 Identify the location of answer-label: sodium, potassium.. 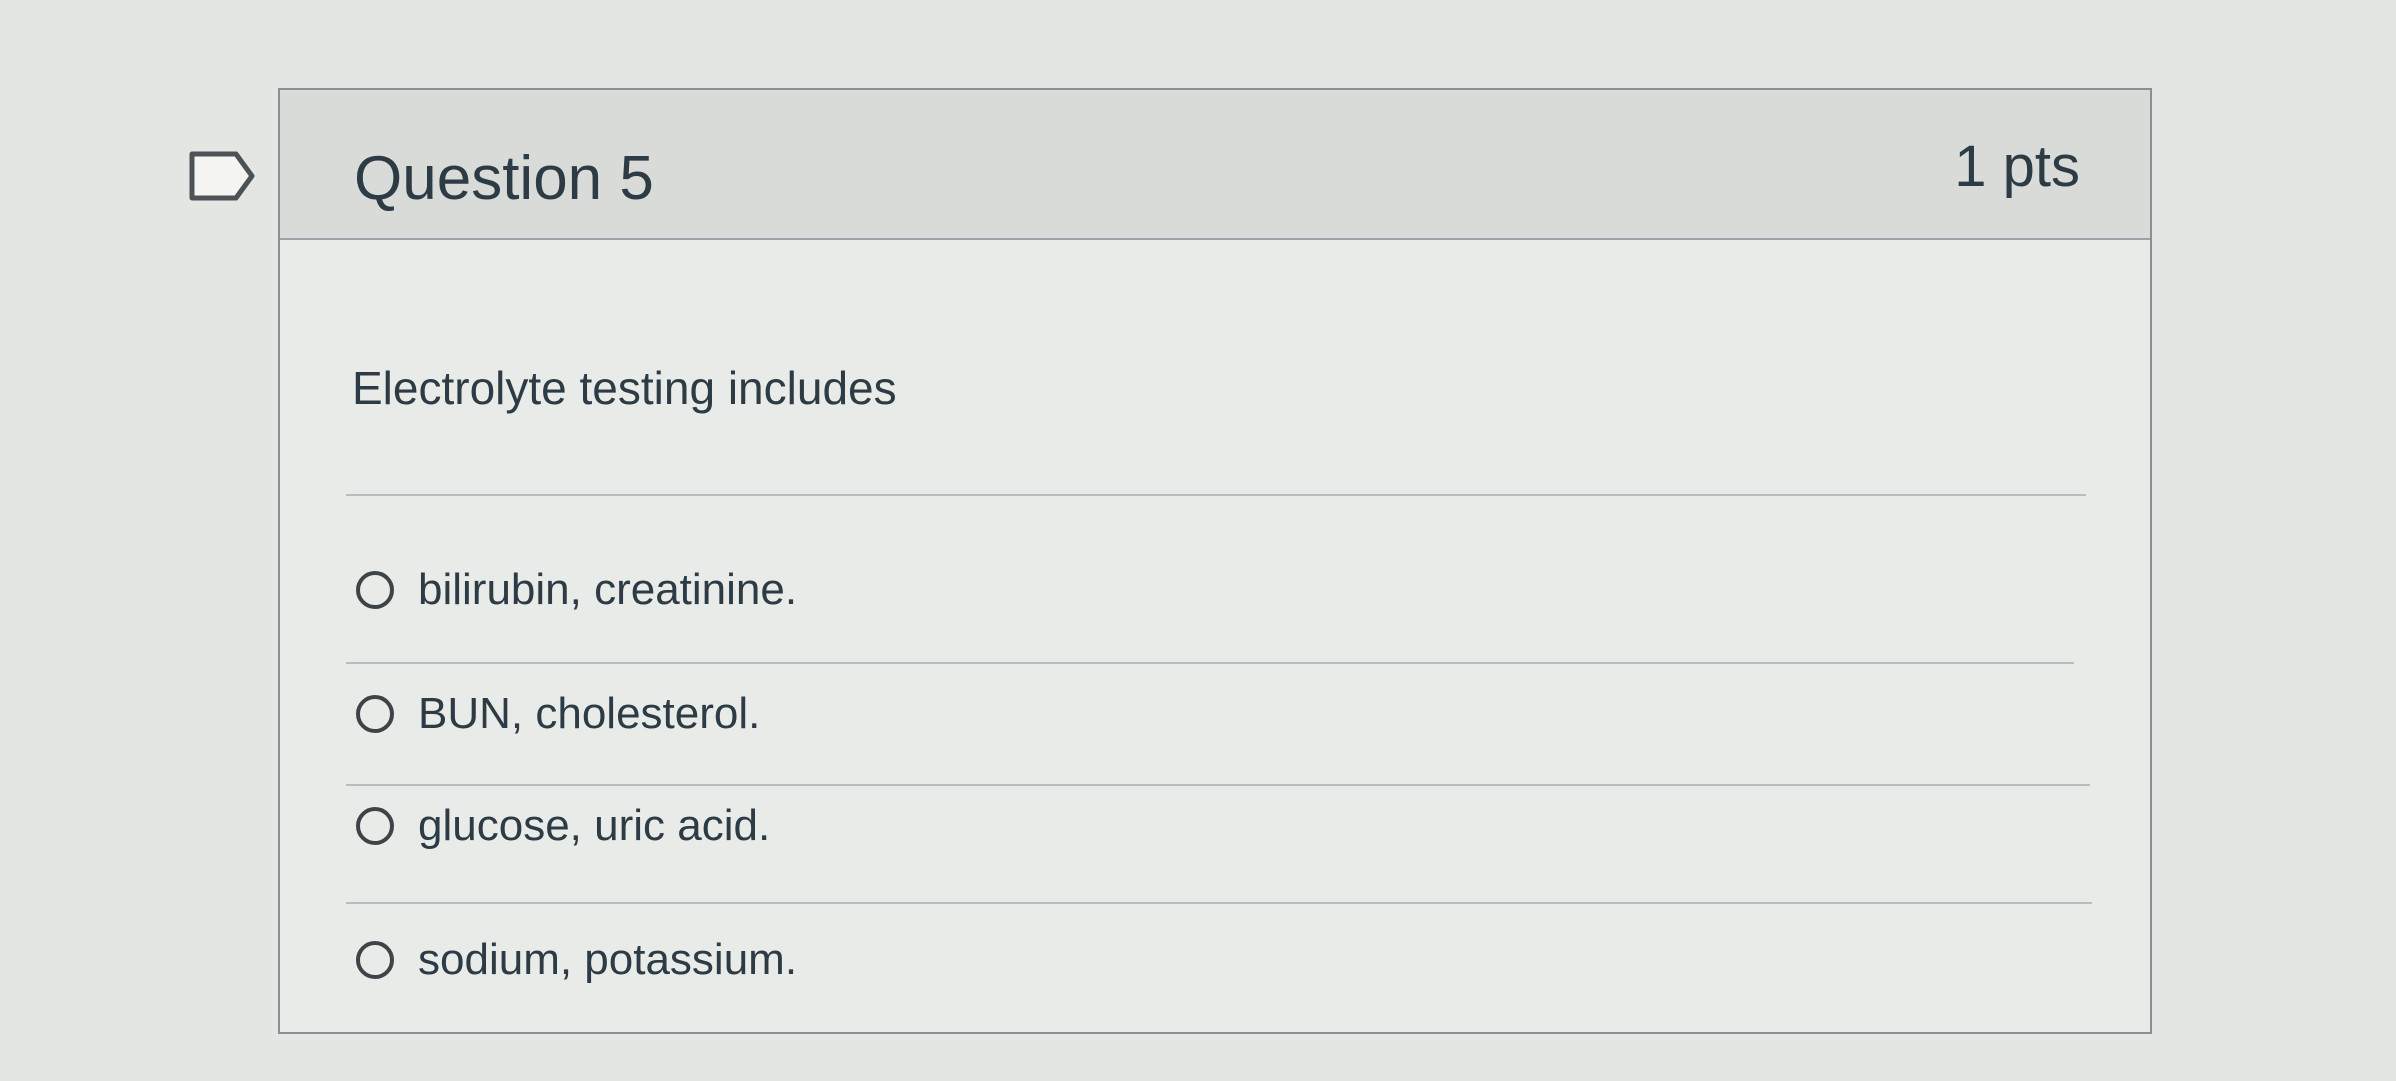
(608, 959).